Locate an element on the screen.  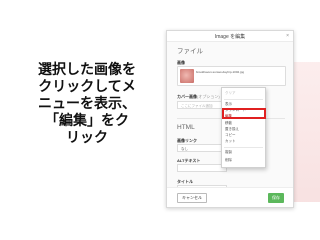
menu-item-view: 表示 is located at coordinates (228, 104).